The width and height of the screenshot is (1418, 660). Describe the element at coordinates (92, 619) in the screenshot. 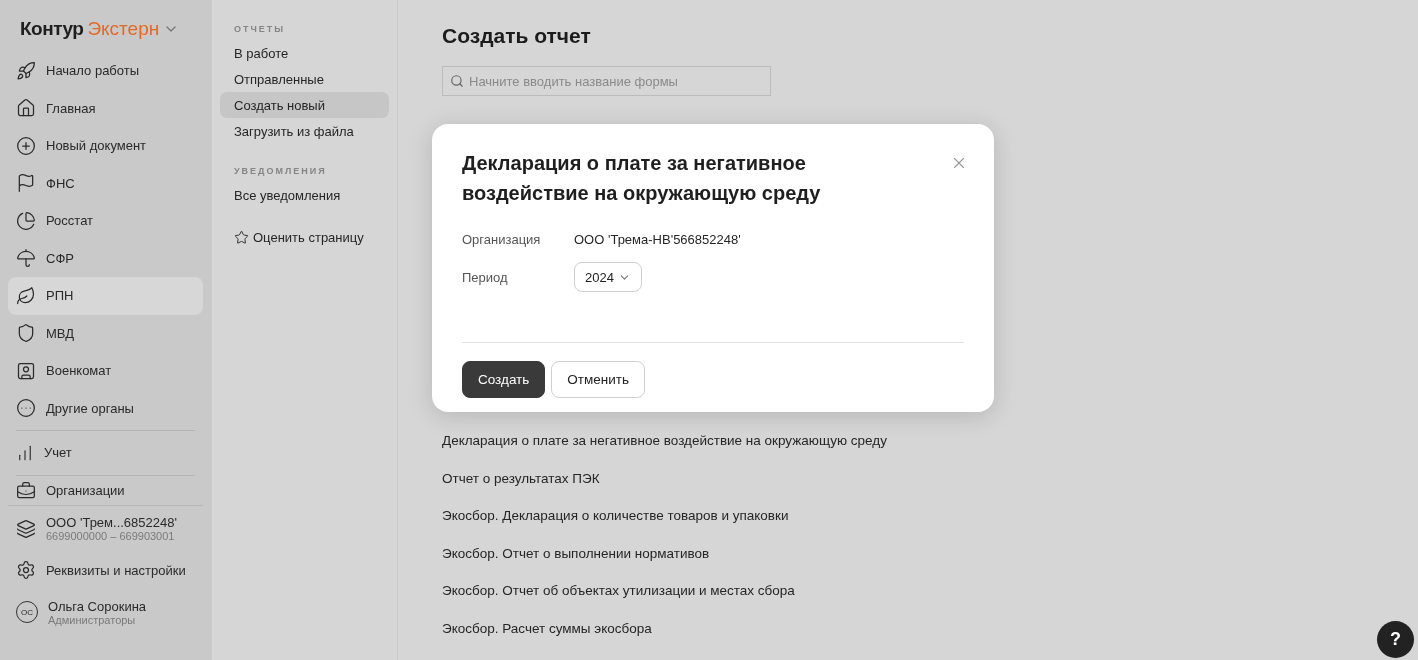

I see `user-role: Администраторы` at that location.